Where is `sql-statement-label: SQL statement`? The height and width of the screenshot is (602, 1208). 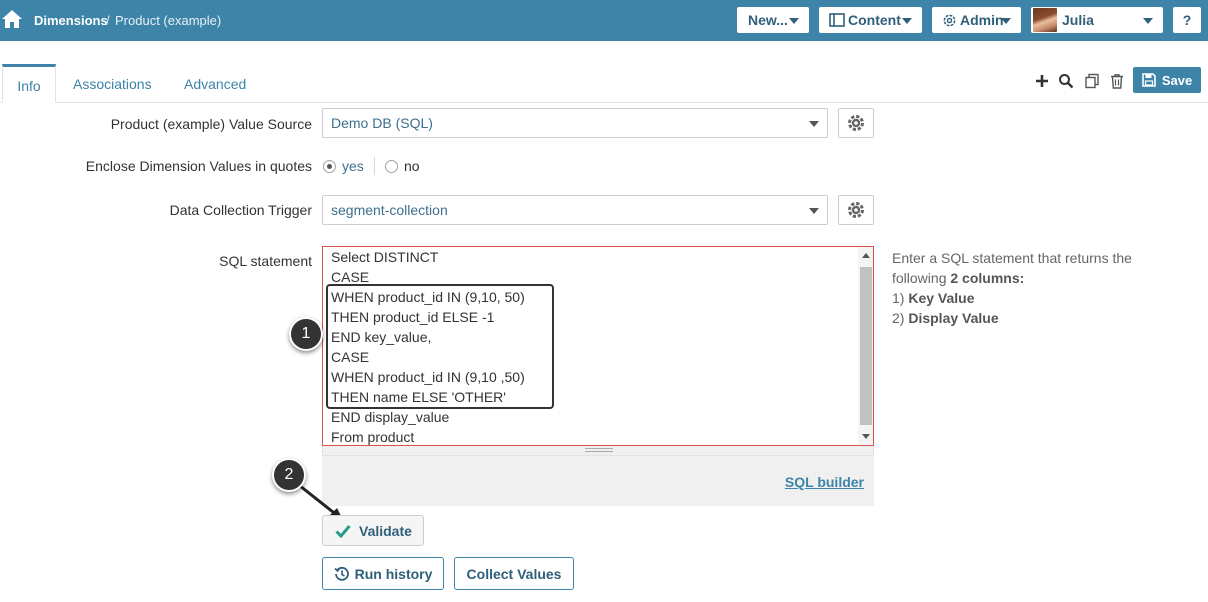
sql-statement-label: SQL statement is located at coordinates (265, 261).